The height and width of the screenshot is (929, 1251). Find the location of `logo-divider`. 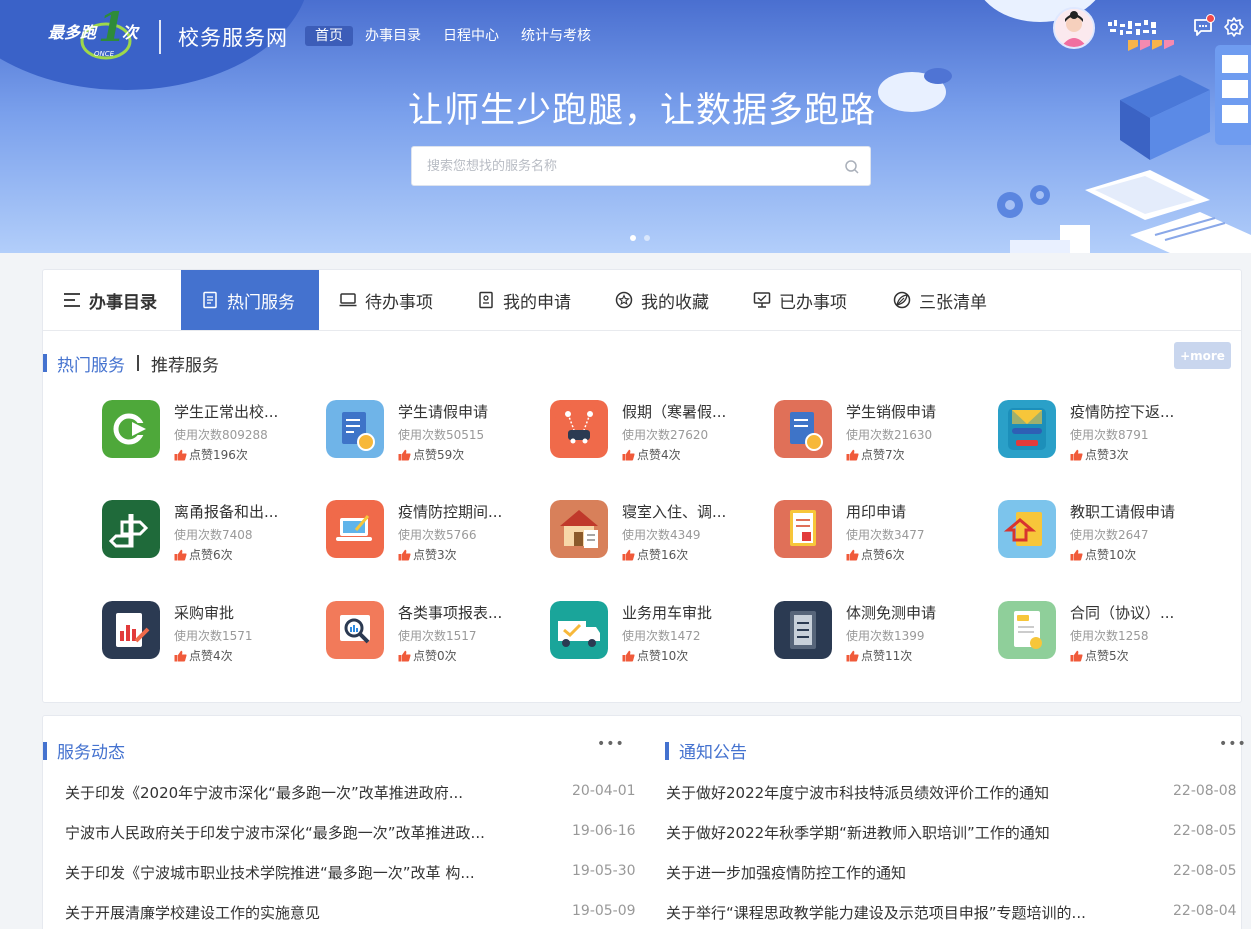

logo-divider is located at coordinates (160, 37).